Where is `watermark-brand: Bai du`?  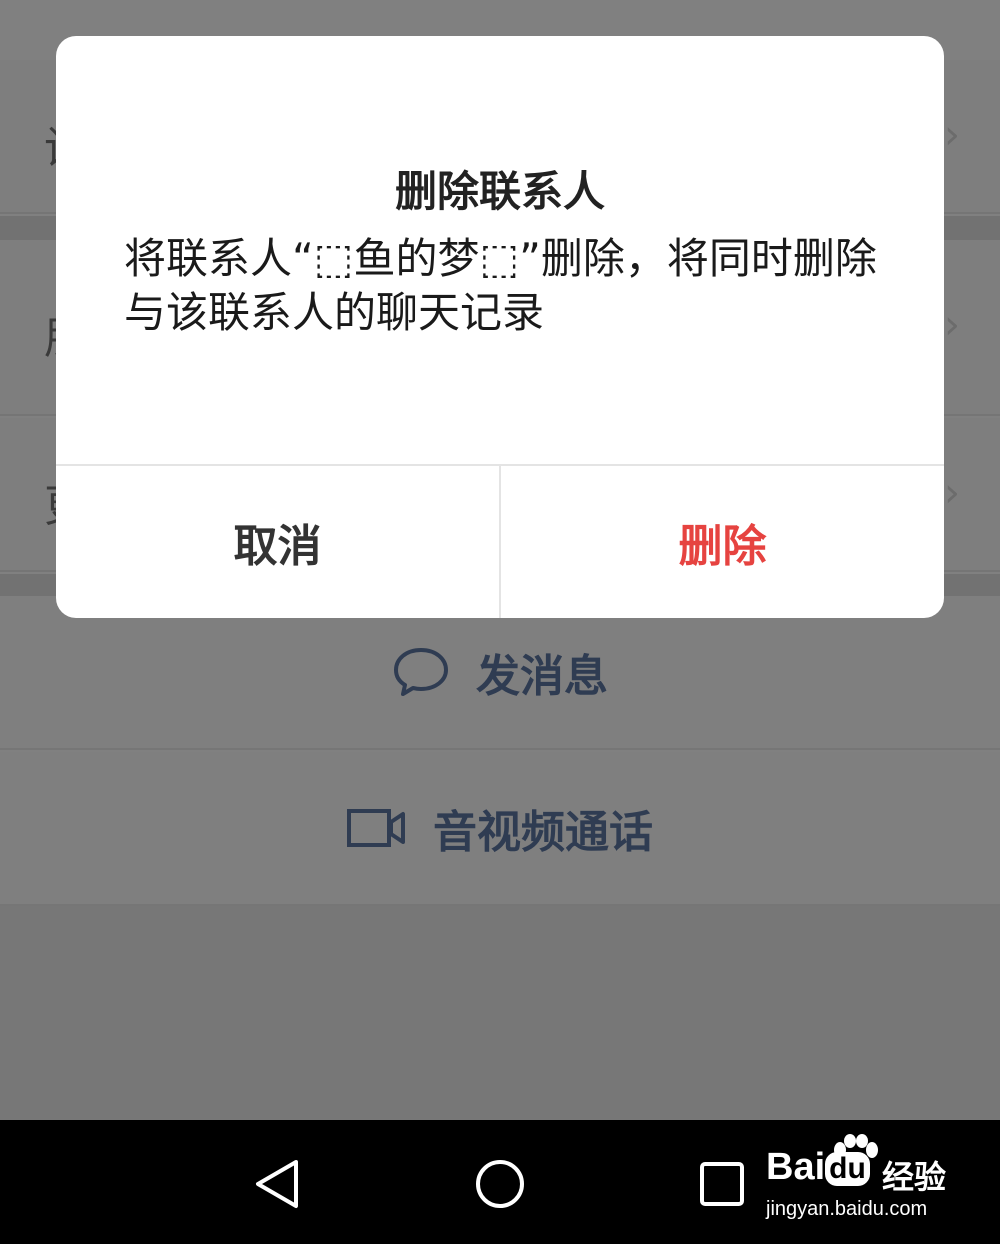 watermark-brand: Bai du is located at coordinates (818, 1167).